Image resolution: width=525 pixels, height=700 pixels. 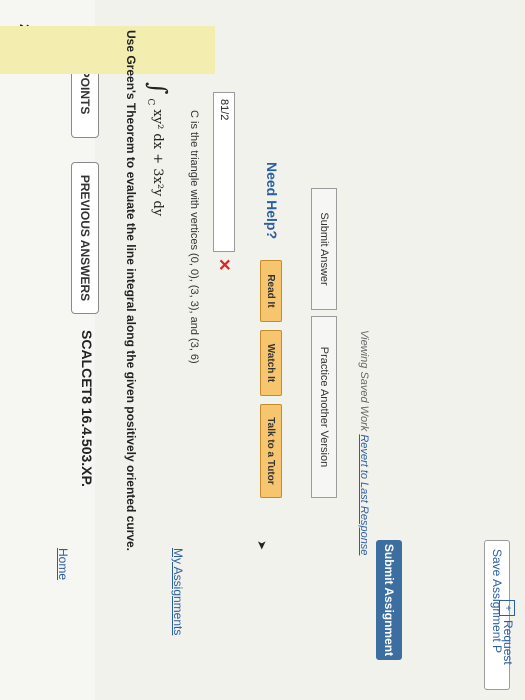 I want to click on read-it-button: Read It, so click(x=271, y=291).